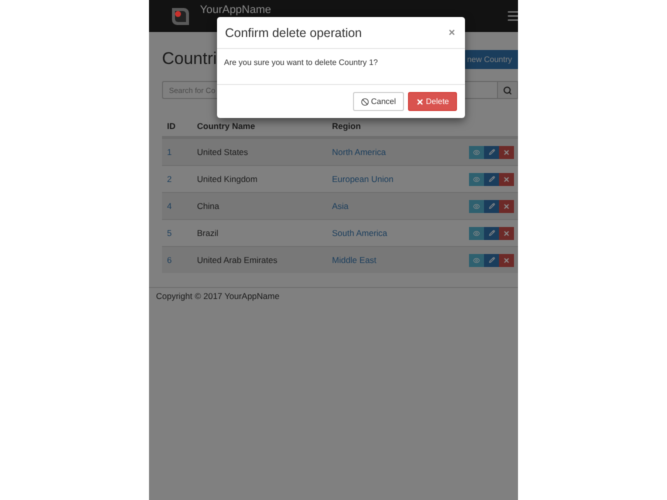  What do you see at coordinates (363, 179) in the screenshot?
I see `region-link: European Union` at bounding box center [363, 179].